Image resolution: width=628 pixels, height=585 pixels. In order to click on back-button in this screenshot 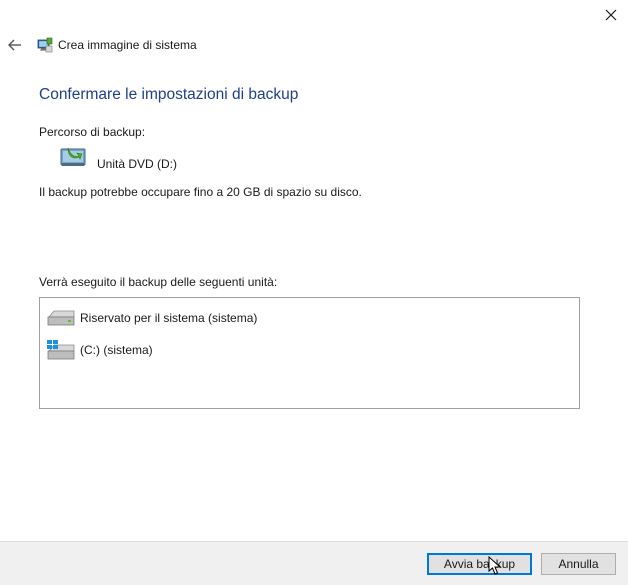, I will do `click(15, 45)`.